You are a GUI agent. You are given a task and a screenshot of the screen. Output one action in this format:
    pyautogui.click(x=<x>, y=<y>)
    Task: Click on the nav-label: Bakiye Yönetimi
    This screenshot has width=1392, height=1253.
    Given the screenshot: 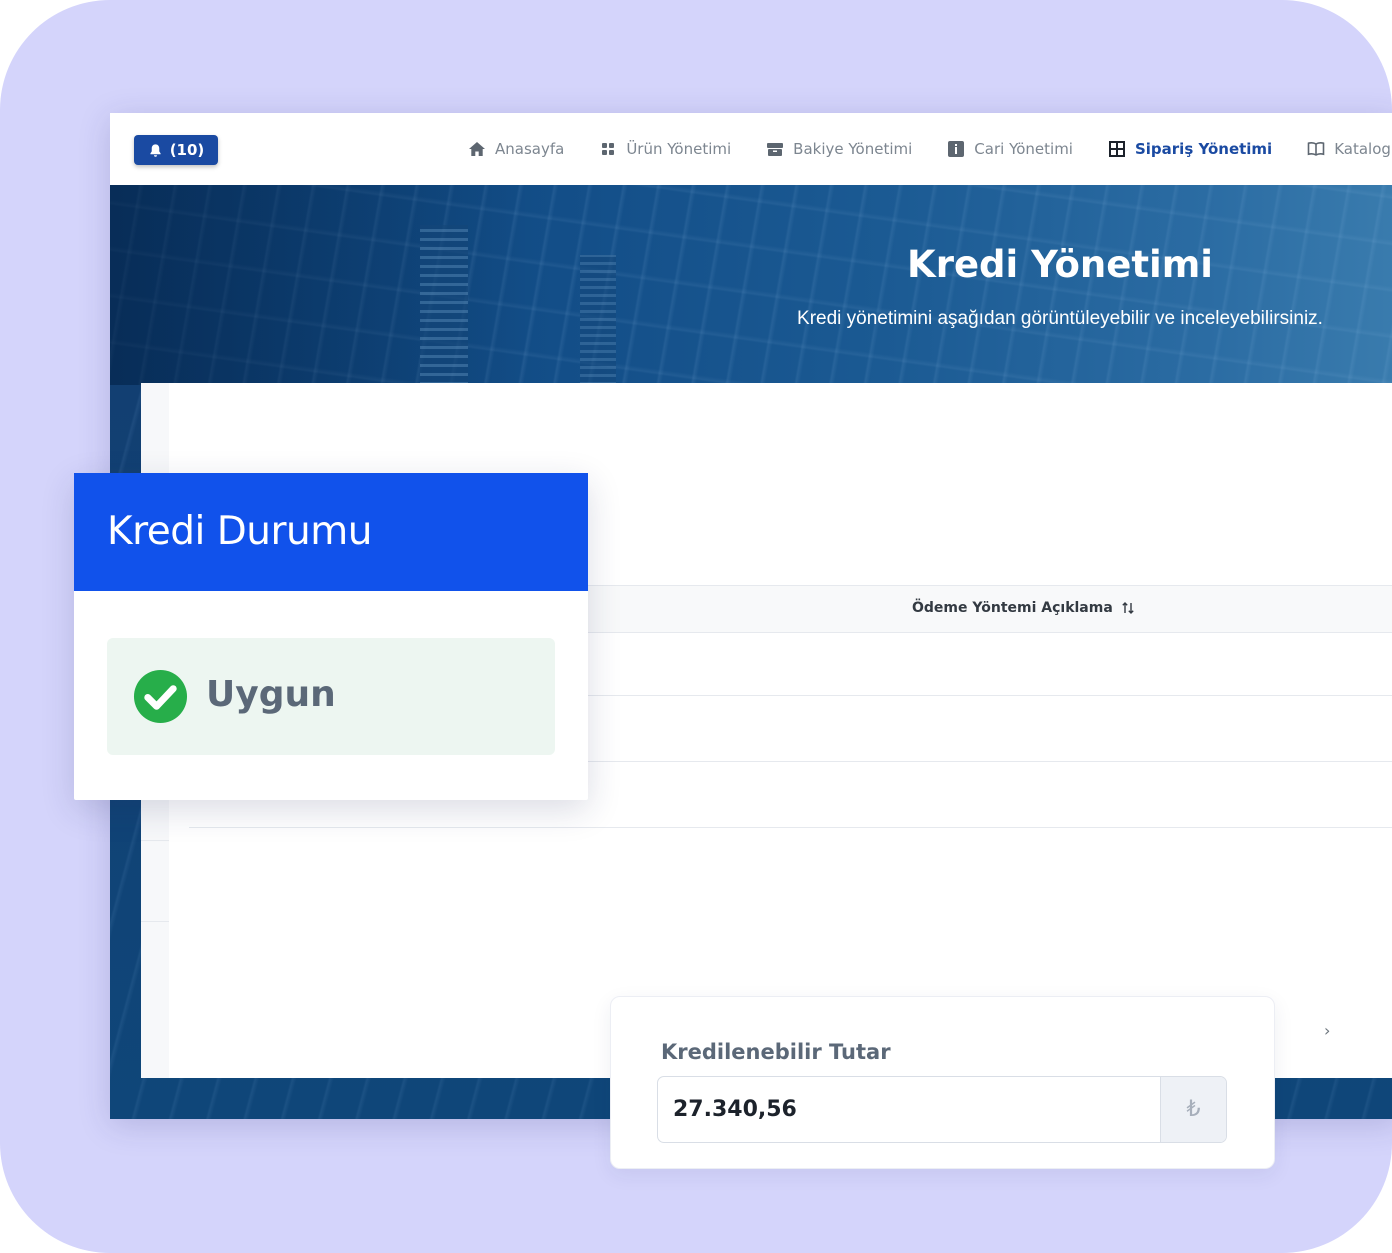 What is the action you would take?
    pyautogui.click(x=853, y=149)
    